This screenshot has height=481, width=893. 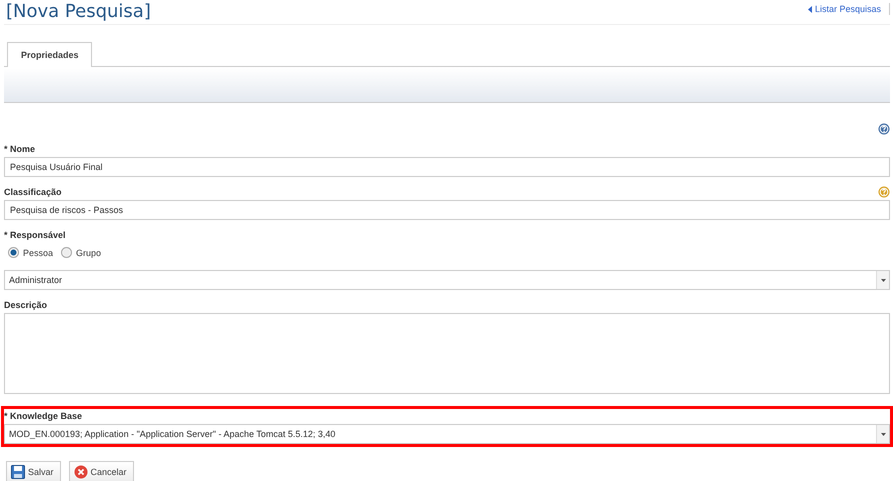 I want to click on field-label: Descrição, so click(x=26, y=305).